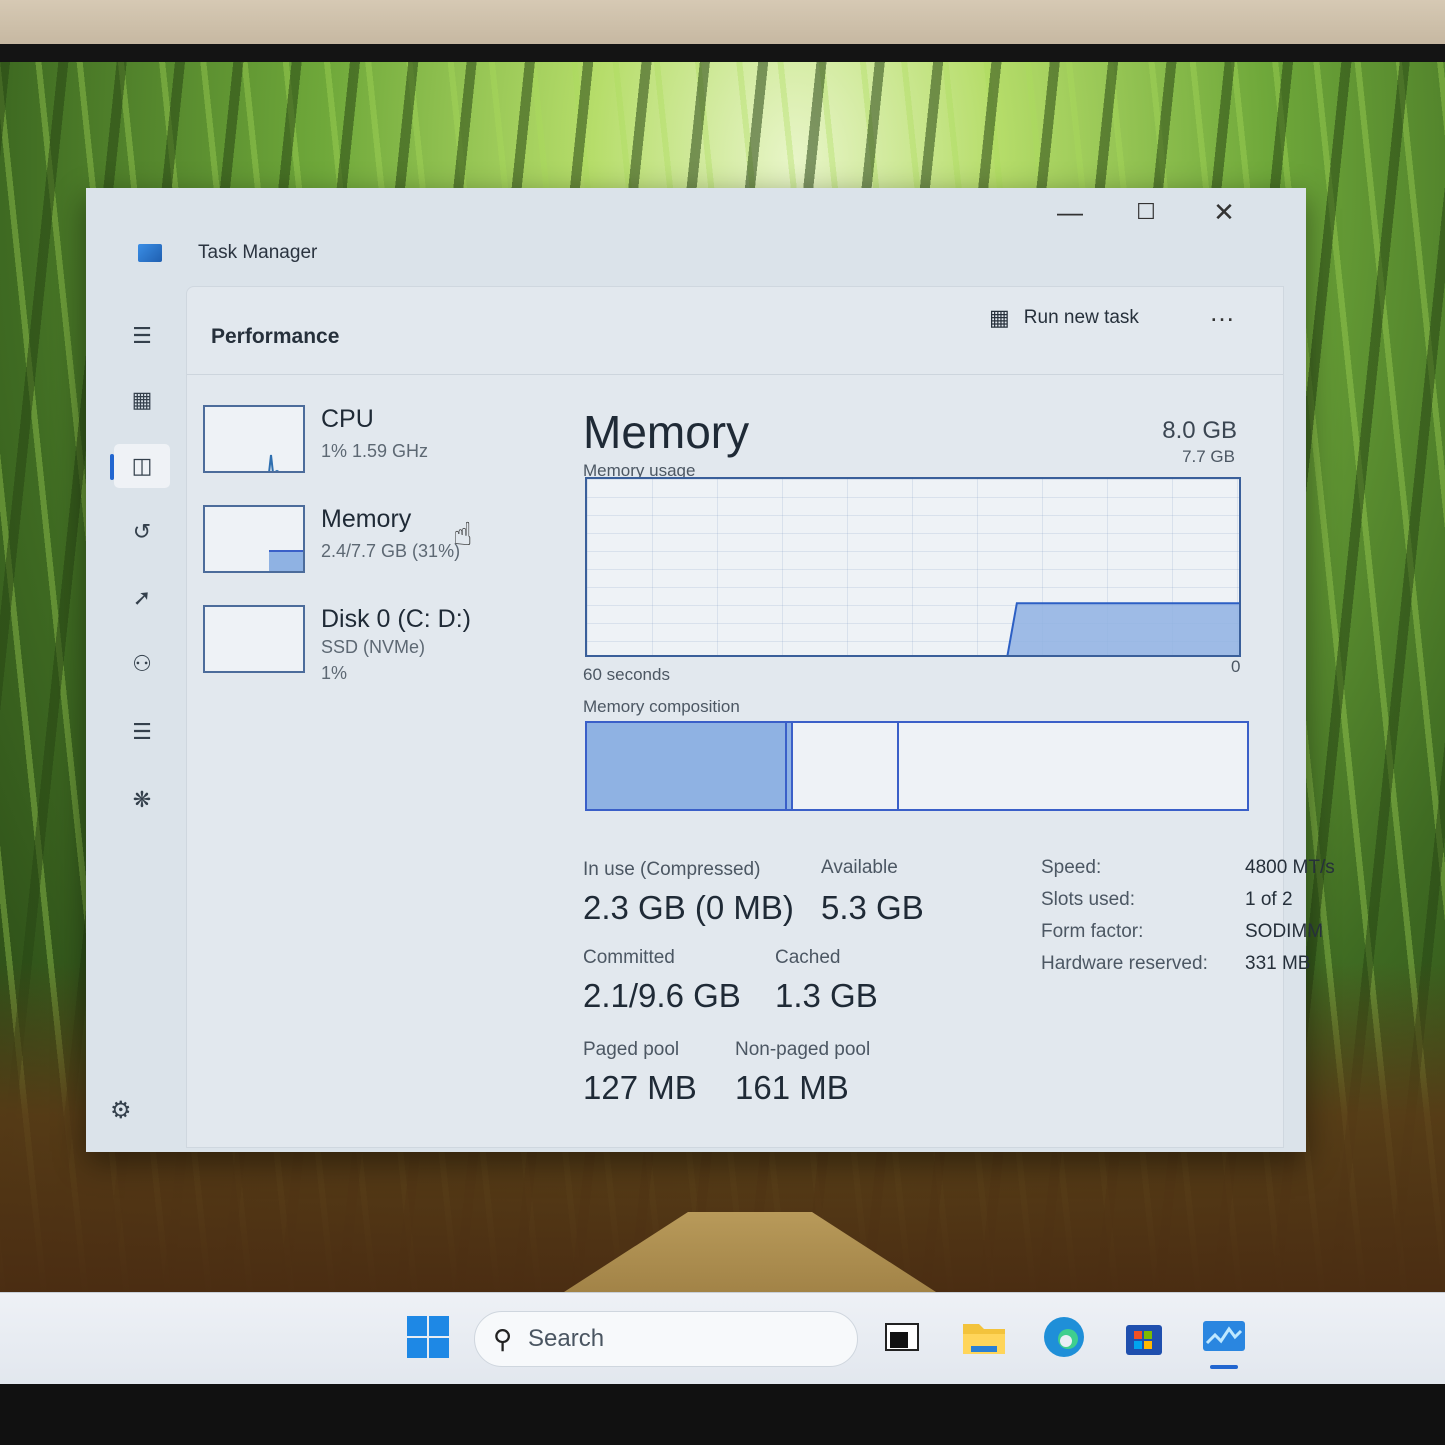 Image resolution: width=1445 pixels, height=1445 pixels. What do you see at coordinates (254, 639) in the screenshot?
I see `disk-thumbnail-graph` at bounding box center [254, 639].